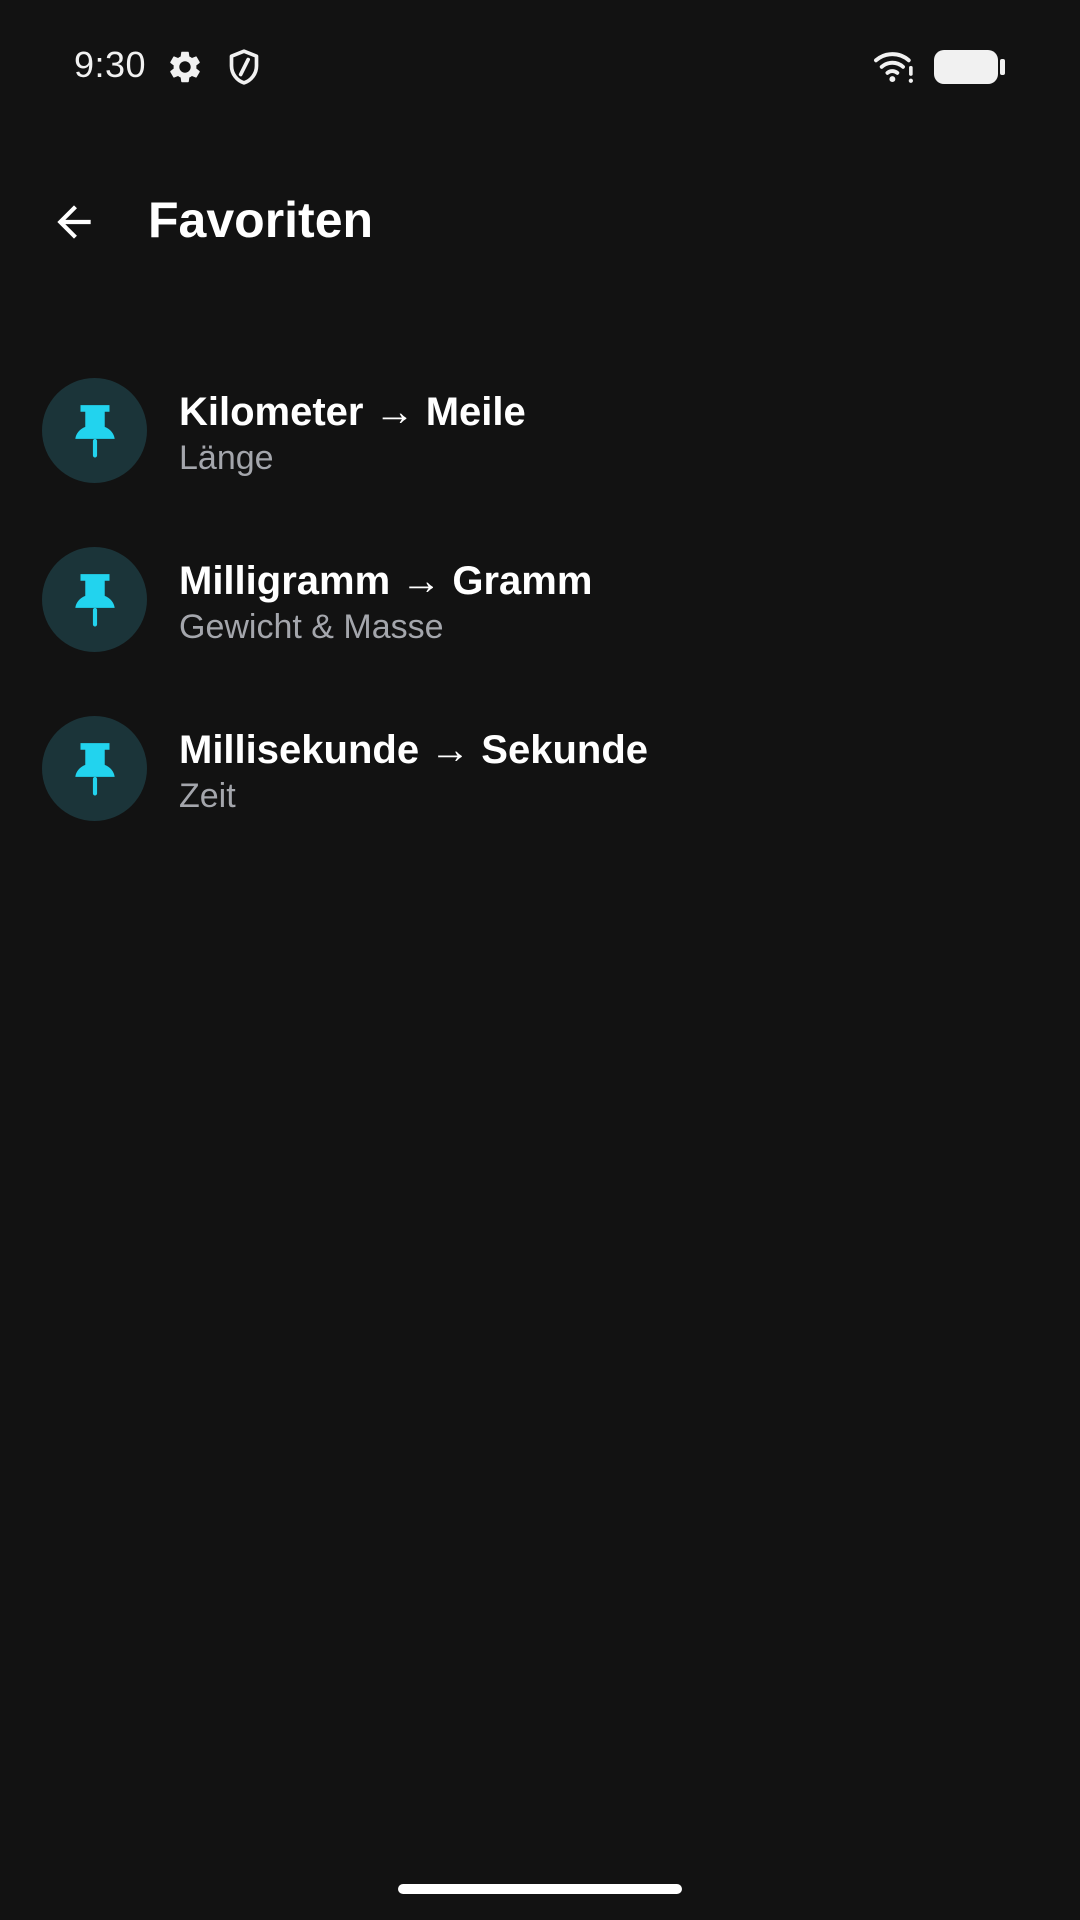 The height and width of the screenshot is (1920, 1080). Describe the element at coordinates (110, 64) in the screenshot. I see `status-time: 9:30` at that location.